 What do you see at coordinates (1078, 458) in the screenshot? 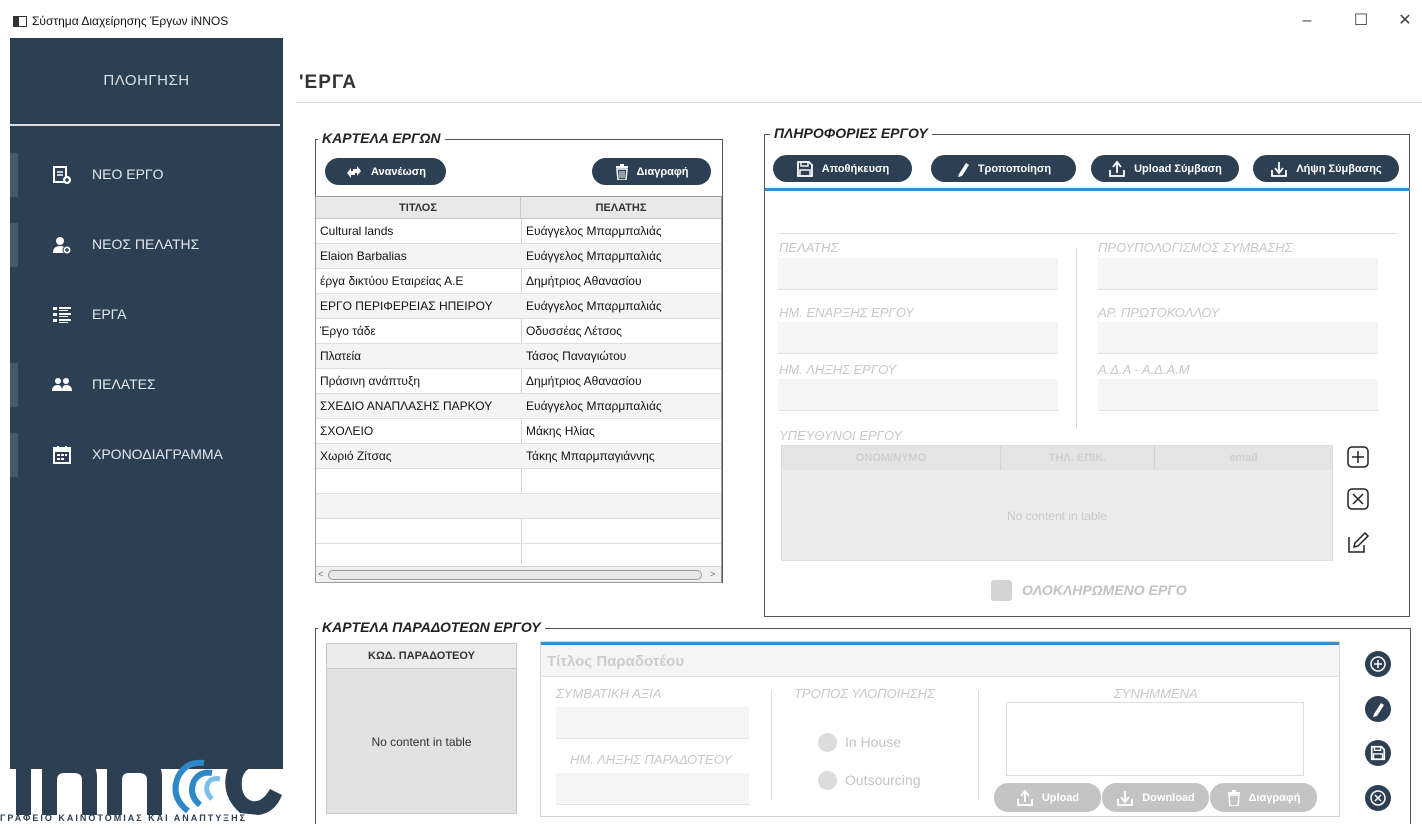
I see `column-header-phone: ΤΗΛ. ΕΠΙΚ.` at bounding box center [1078, 458].